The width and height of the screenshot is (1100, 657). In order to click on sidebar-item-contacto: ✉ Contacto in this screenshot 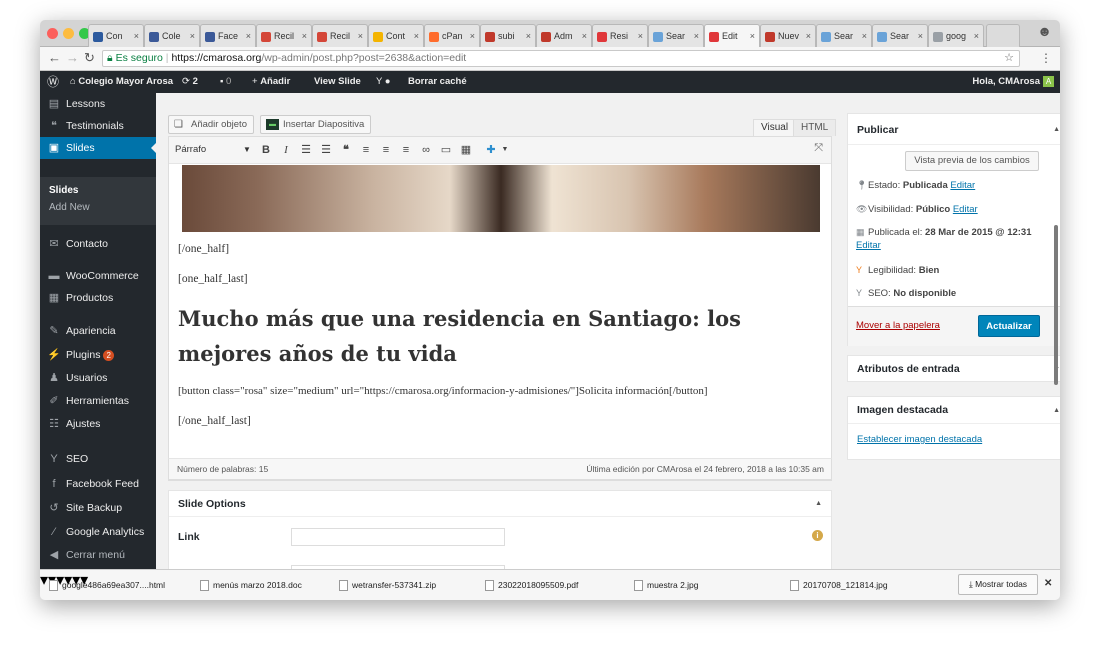, I will do `click(98, 244)`.